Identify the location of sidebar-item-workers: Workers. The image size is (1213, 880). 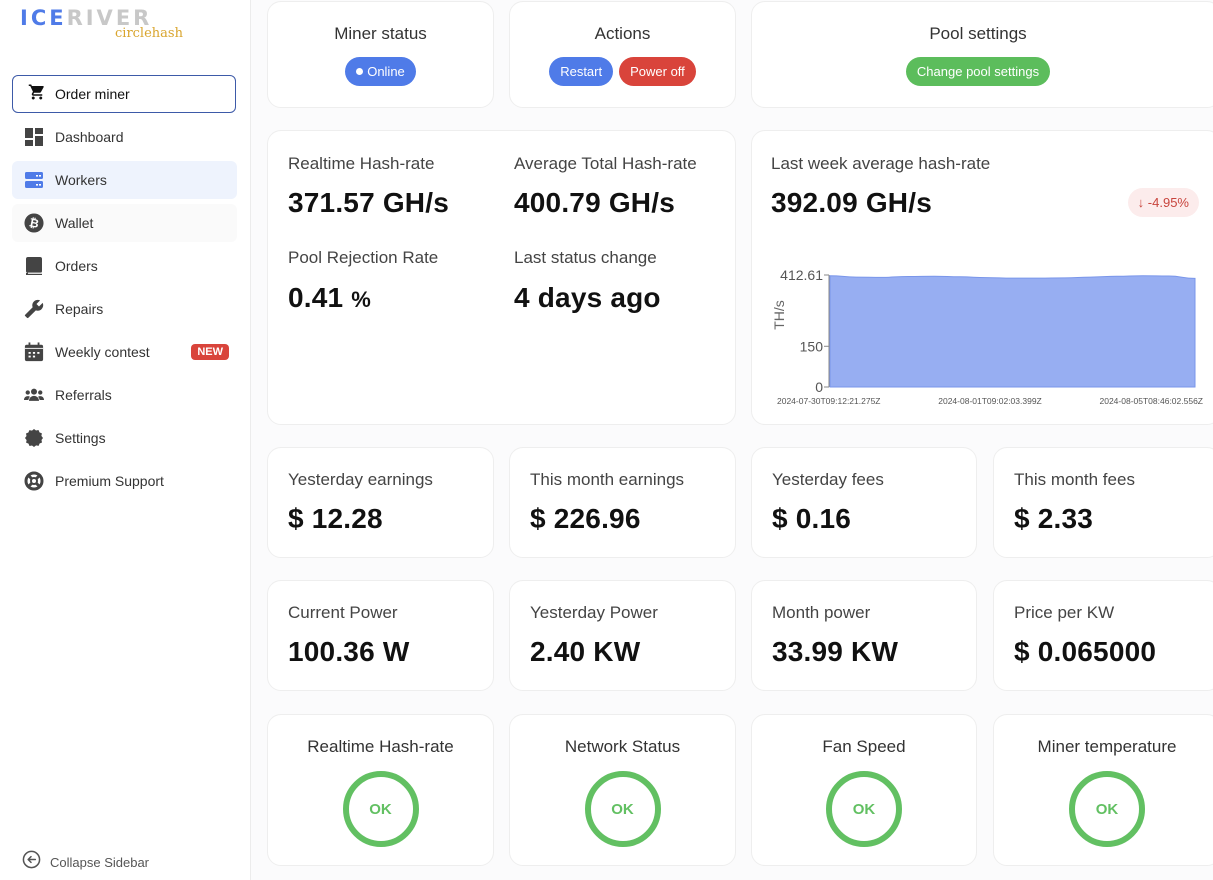
(124, 180).